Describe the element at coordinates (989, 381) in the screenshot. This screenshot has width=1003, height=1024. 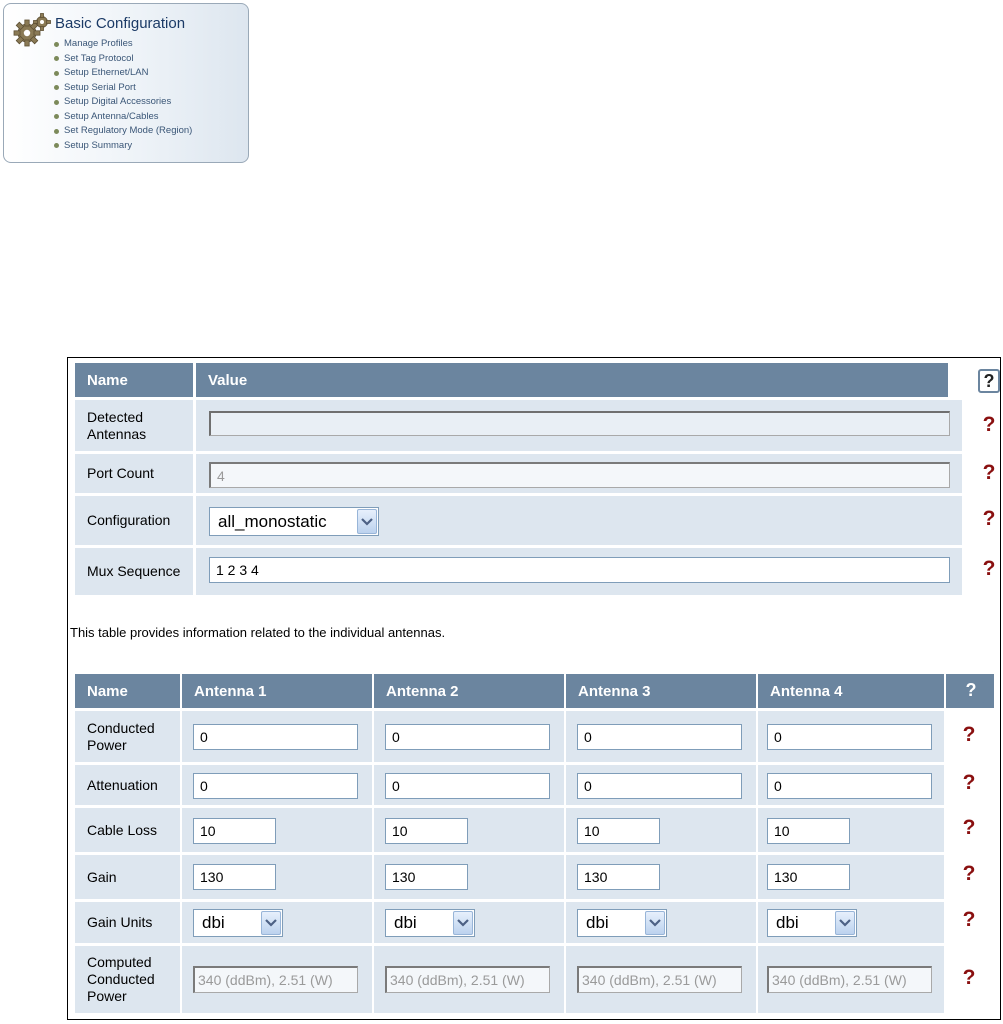
I see `table1-help-icon: ?` at that location.